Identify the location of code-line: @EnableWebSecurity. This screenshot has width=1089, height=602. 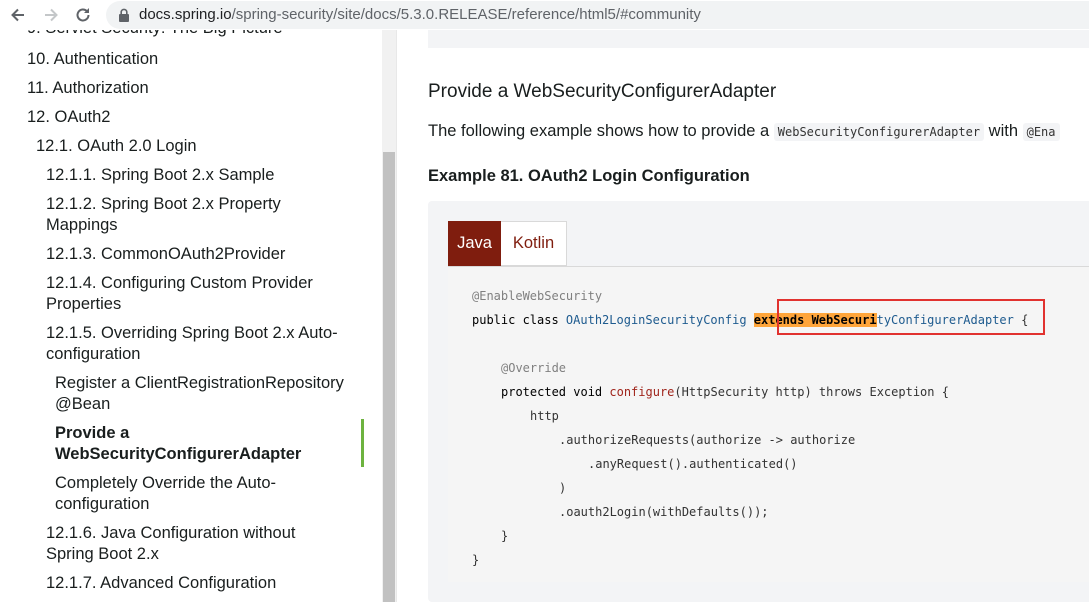
(537, 296).